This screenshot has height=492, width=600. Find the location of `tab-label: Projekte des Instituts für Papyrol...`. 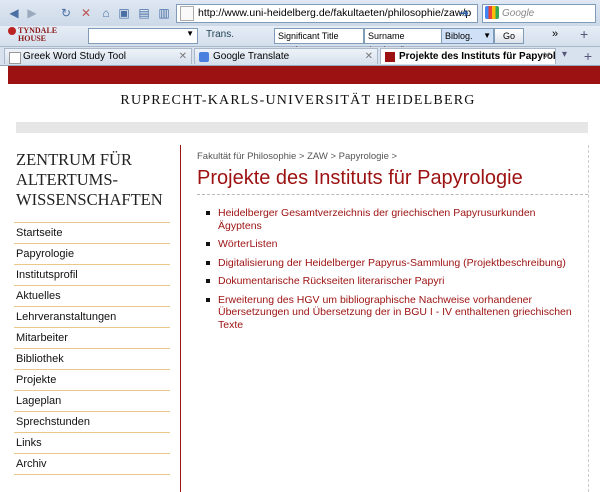

tab-label: Projekte des Instituts für Papyrol... is located at coordinates (477, 56).